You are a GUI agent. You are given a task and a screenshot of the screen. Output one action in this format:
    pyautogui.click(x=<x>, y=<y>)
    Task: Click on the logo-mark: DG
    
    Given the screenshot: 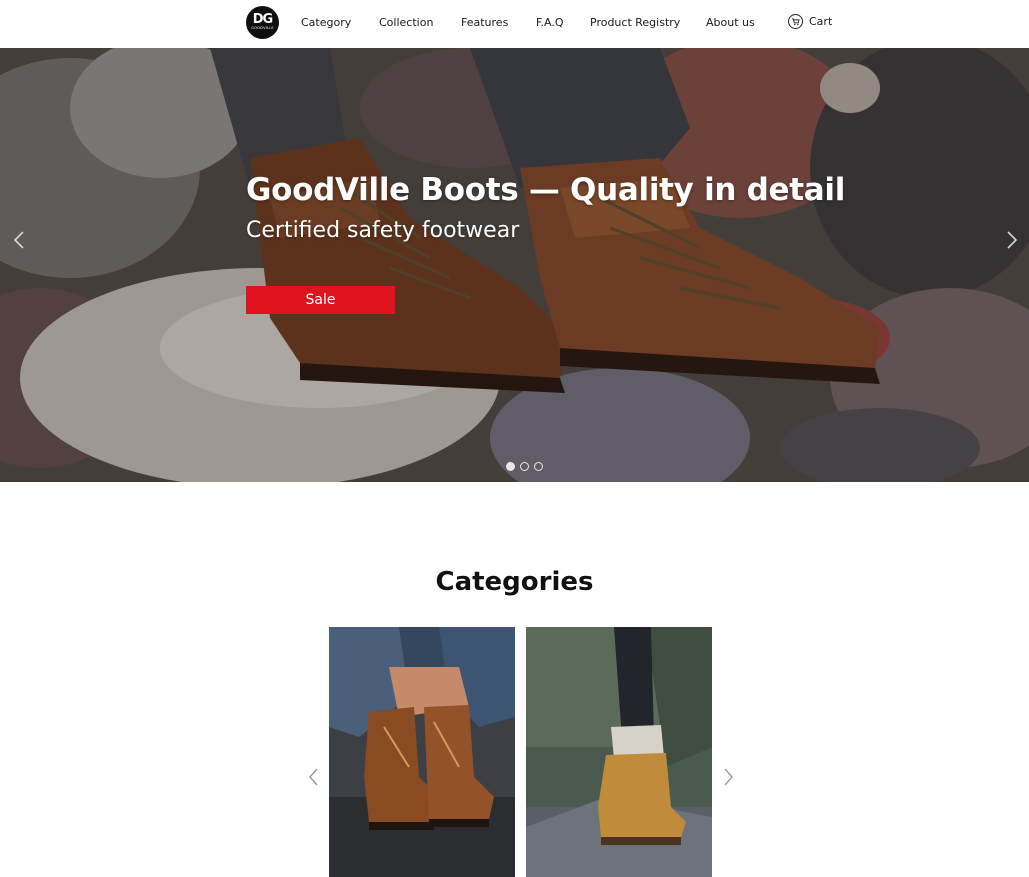 What is the action you would take?
    pyautogui.click(x=262, y=19)
    